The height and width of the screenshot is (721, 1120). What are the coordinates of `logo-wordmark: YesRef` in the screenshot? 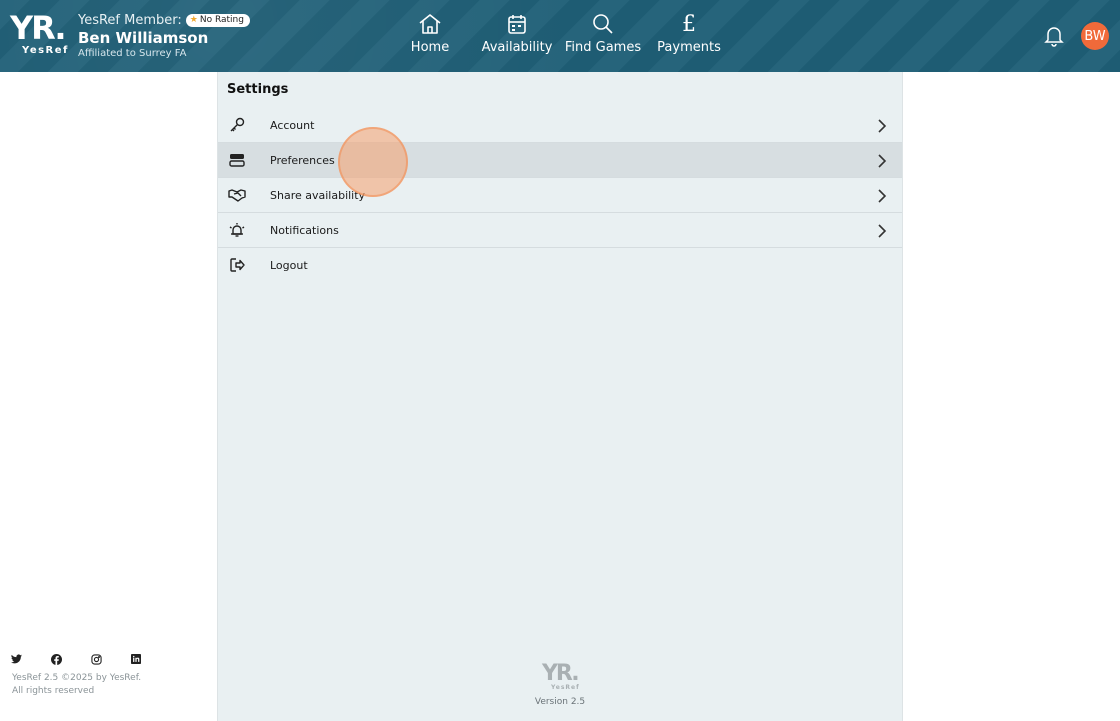 It's located at (45, 50).